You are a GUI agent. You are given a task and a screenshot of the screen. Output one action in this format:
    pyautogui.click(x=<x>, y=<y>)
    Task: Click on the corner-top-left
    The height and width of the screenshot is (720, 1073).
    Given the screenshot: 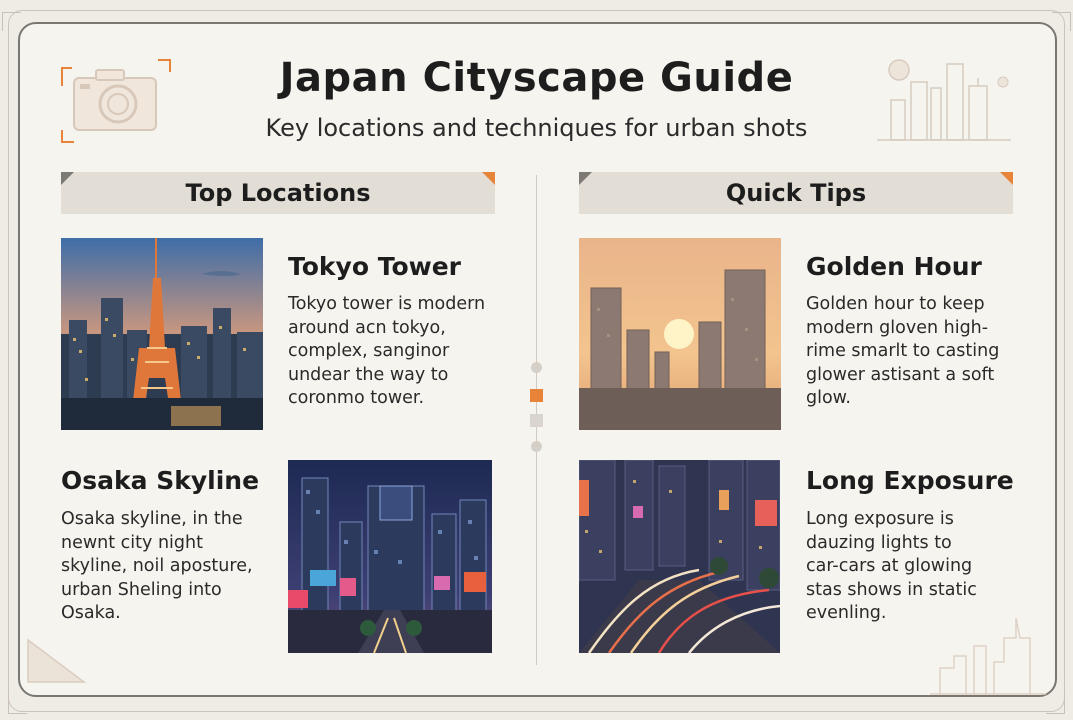 What is the action you would take?
    pyautogui.click(x=11, y=21)
    